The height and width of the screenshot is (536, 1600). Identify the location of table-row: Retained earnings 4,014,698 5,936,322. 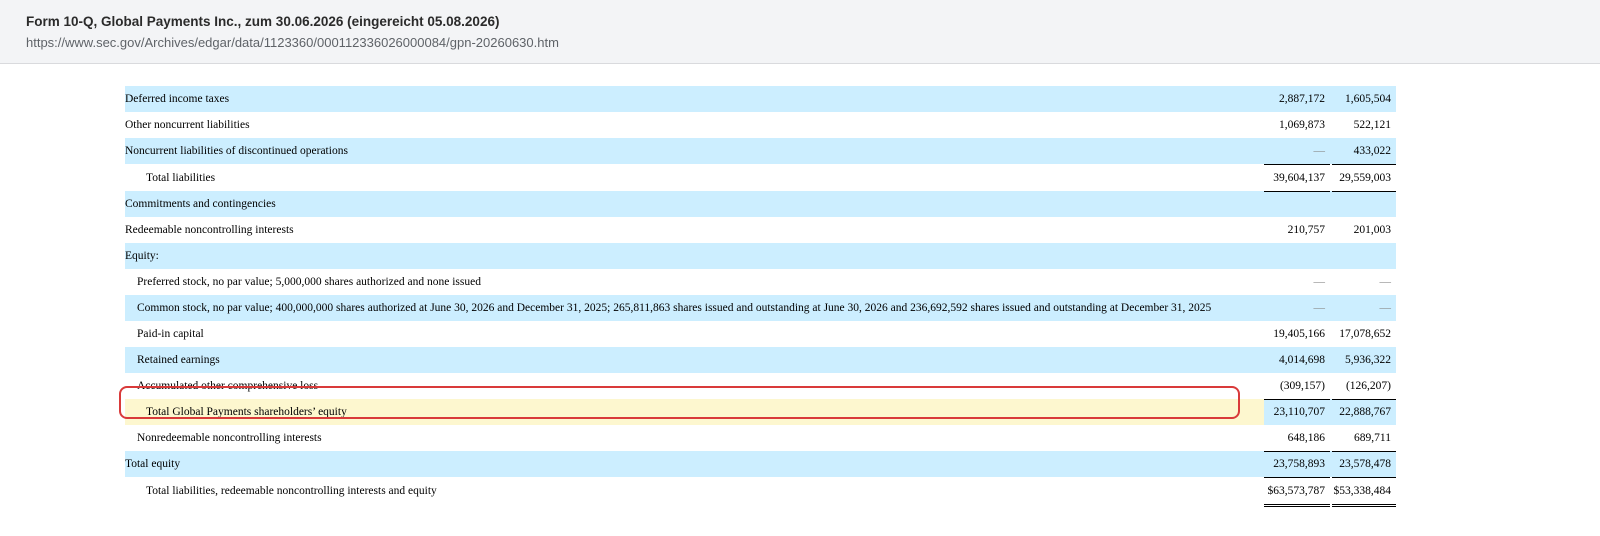
(760, 360).